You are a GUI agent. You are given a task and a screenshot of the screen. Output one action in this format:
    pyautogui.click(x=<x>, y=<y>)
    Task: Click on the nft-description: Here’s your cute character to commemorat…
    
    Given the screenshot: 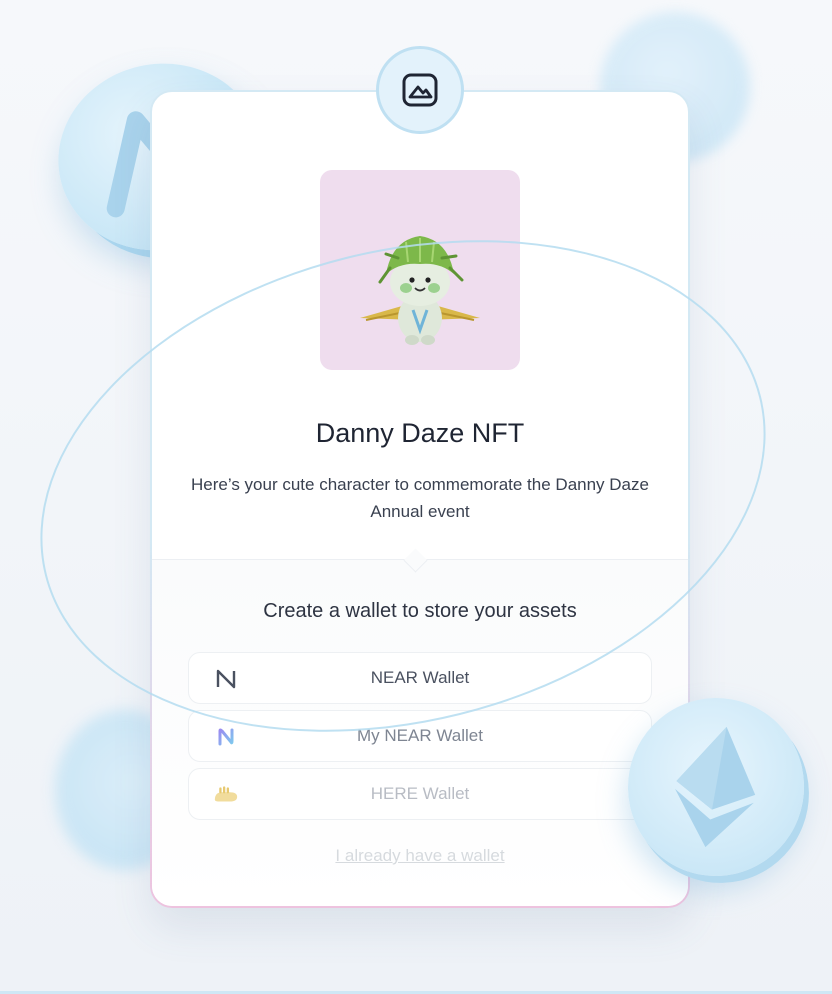 What is the action you would take?
    pyautogui.click(x=420, y=498)
    